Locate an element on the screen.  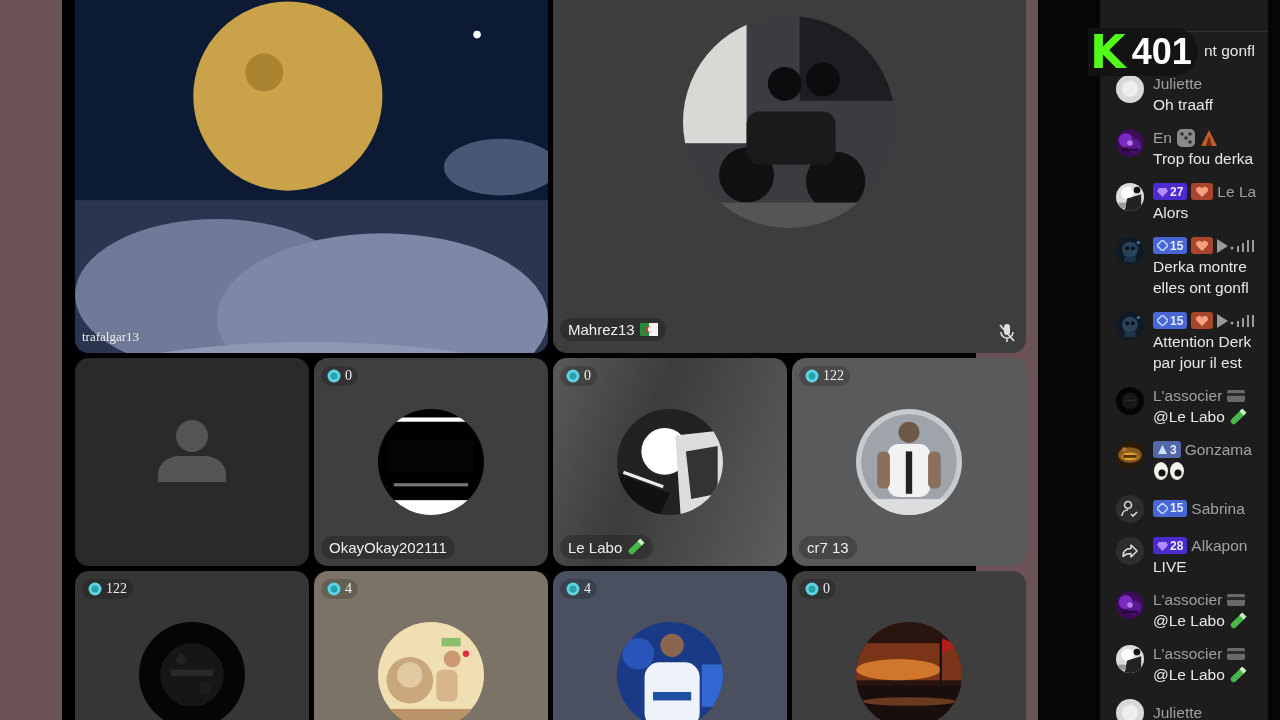
viewer-count: 401 is located at coordinates (1161, 52).